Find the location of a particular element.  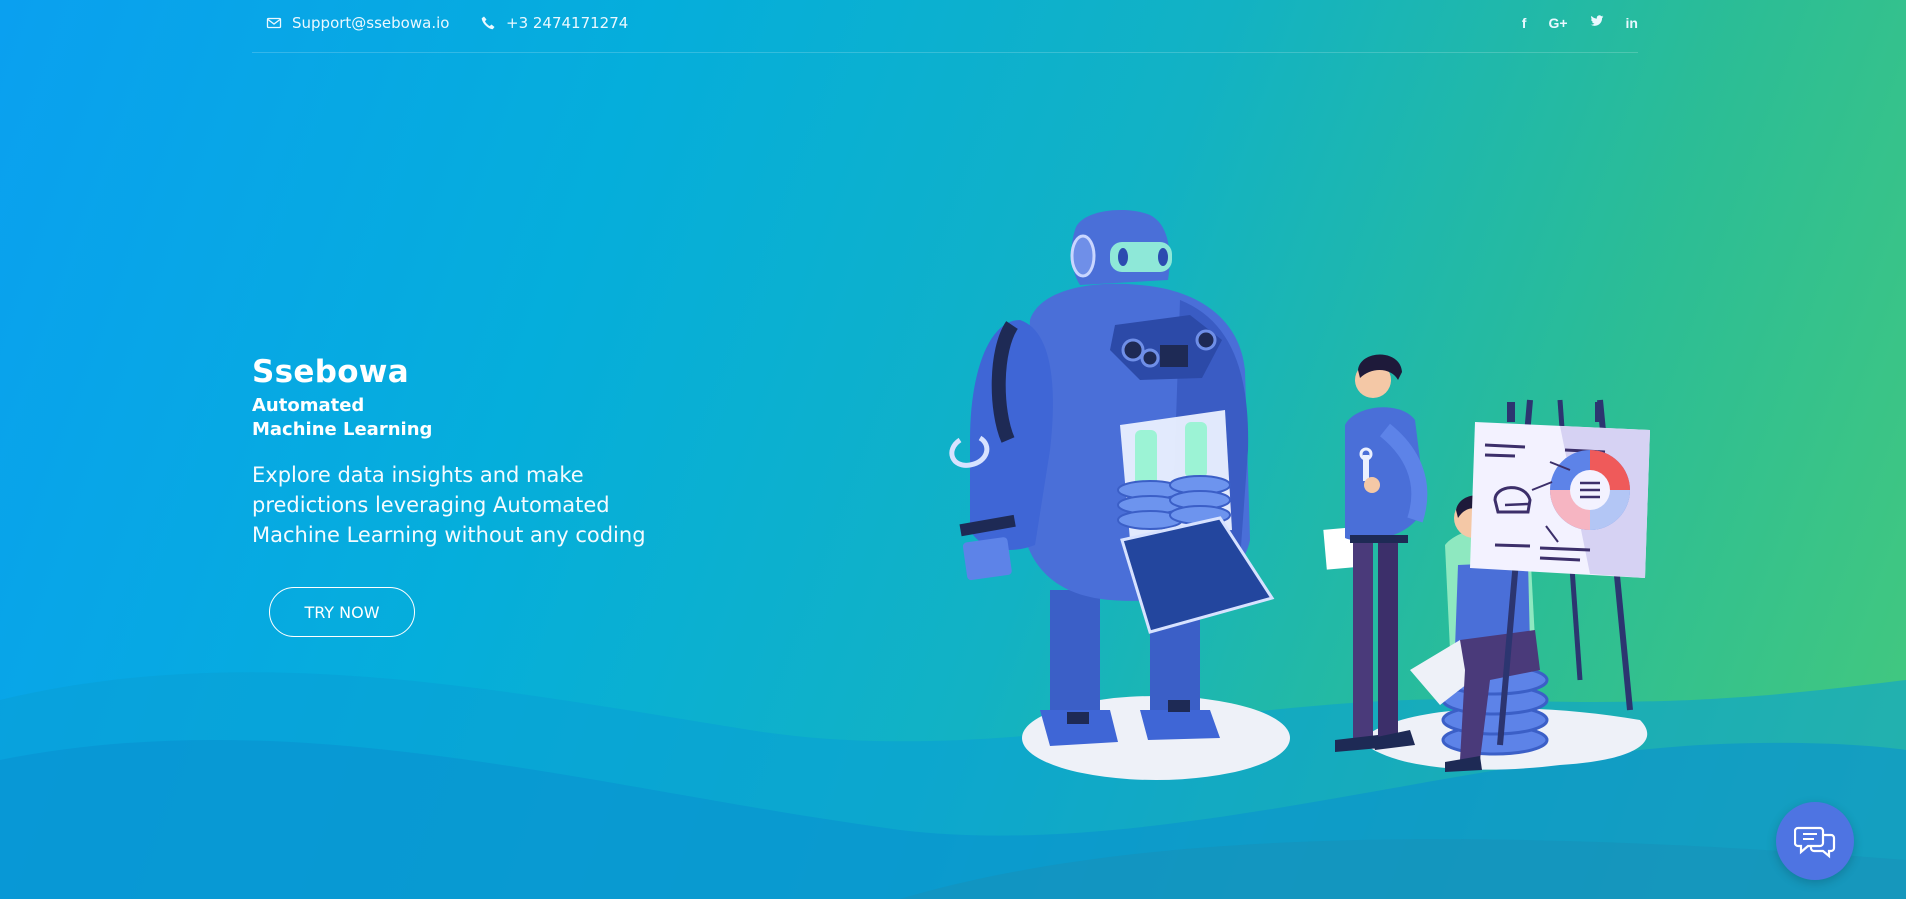

try-now-button: TRY NOW is located at coordinates (342, 612).